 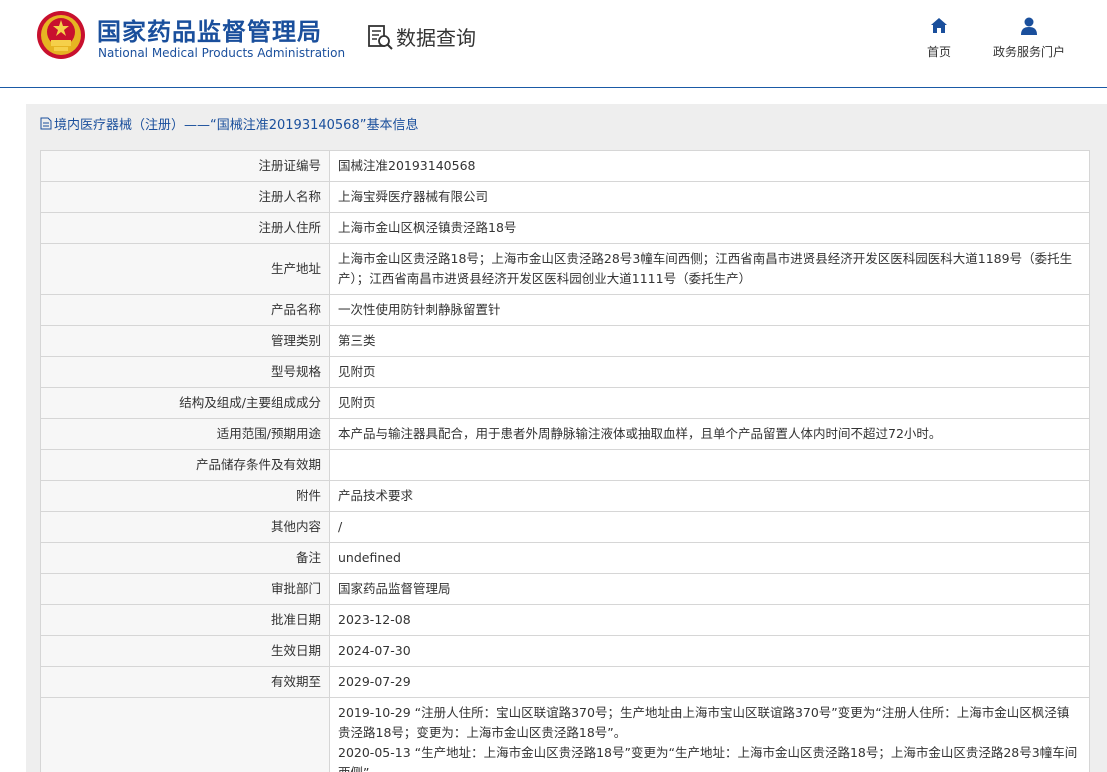 What do you see at coordinates (709, 558) in the screenshot?
I see `row-value: undefined` at bounding box center [709, 558].